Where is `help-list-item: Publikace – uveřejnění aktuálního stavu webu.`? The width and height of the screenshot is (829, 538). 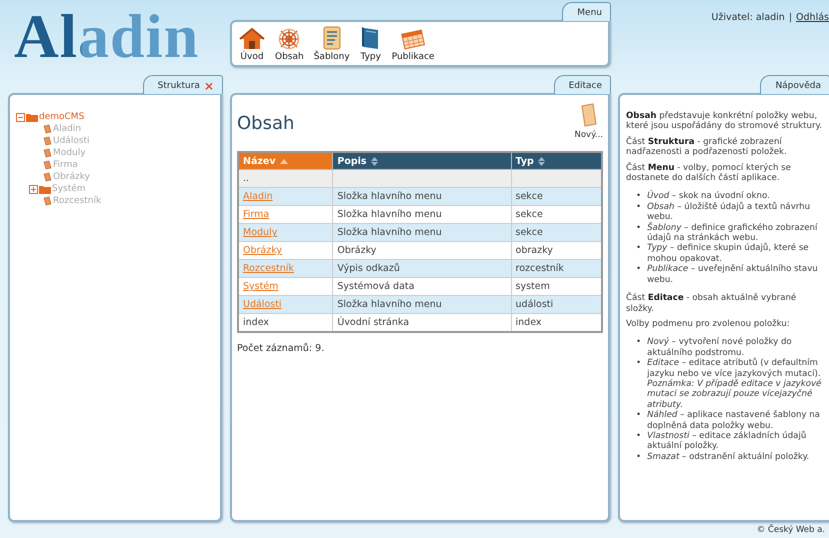
help-list-item: Publikace – uveřejnění aktuálního stavu webu. is located at coordinates (733, 275).